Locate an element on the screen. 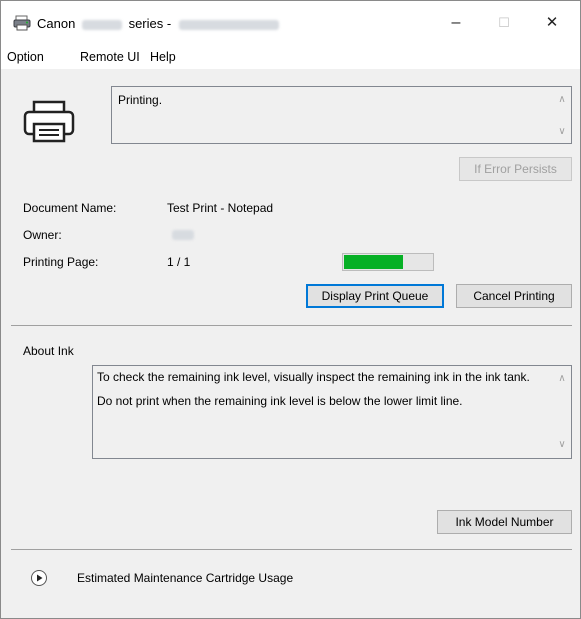 This screenshot has width=581, height=619. if-error-persists-button: If Error Persists is located at coordinates (515, 169).